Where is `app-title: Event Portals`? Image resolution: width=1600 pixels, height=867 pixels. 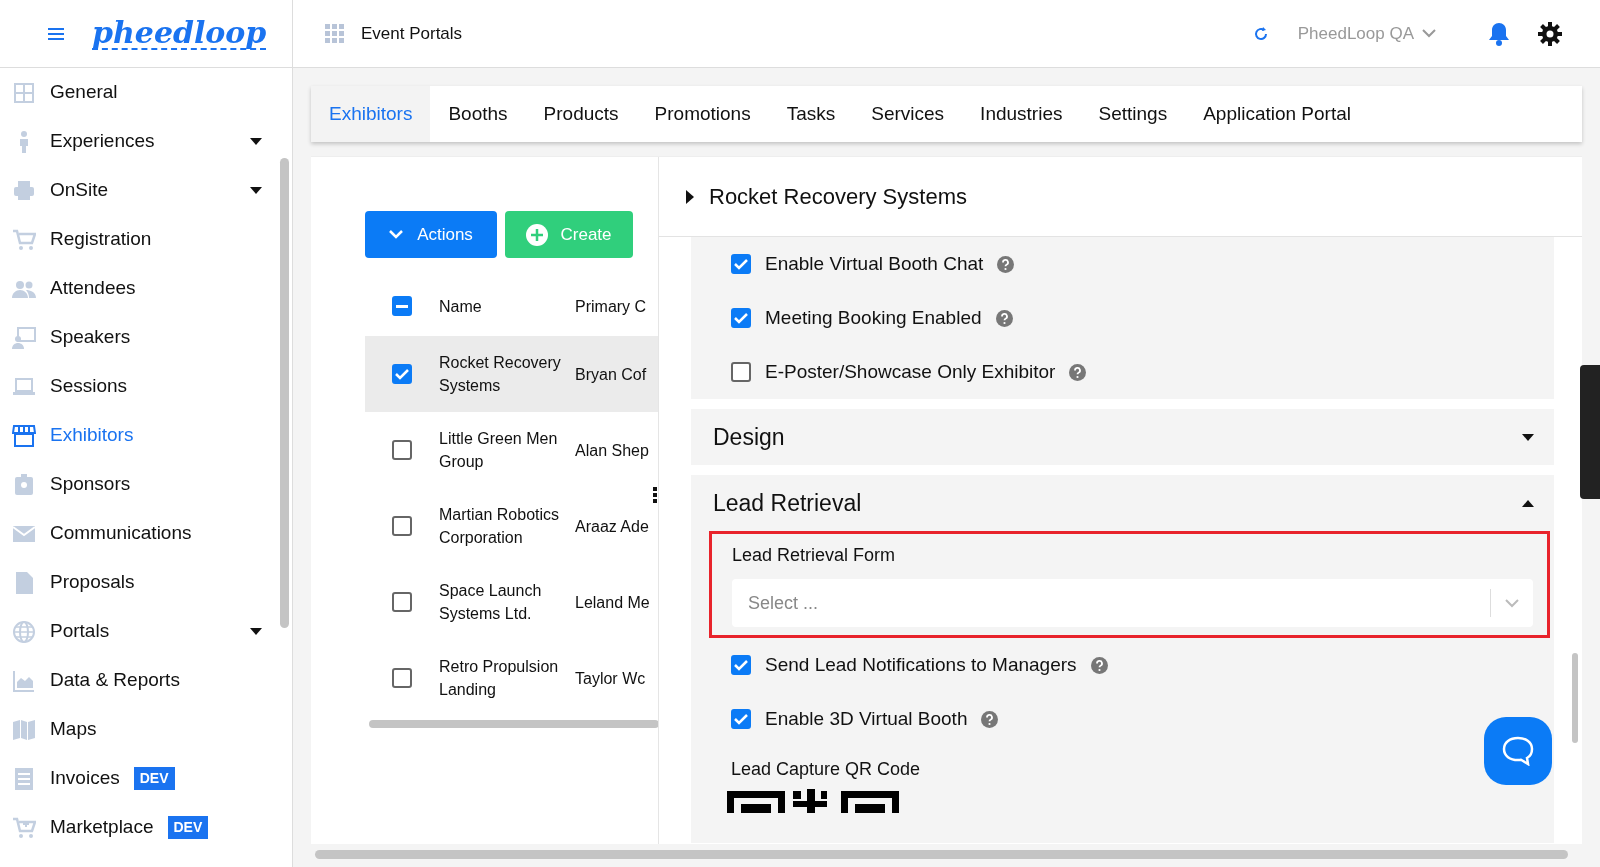 app-title: Event Portals is located at coordinates (412, 33).